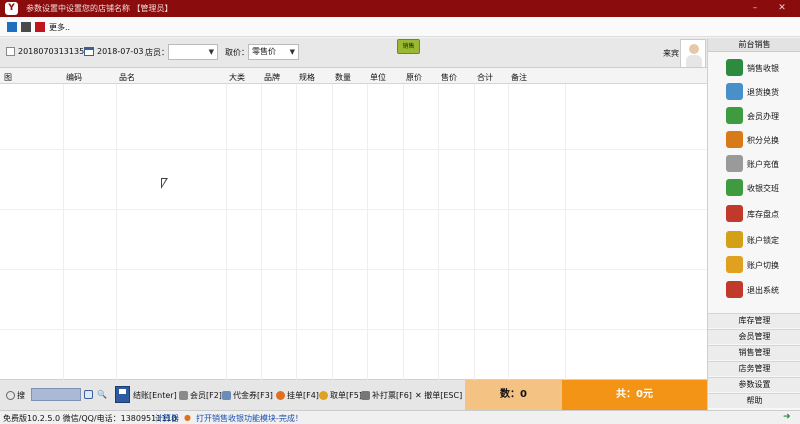 The width and height of the screenshot is (800, 424). What do you see at coordinates (734, 213) in the screenshot?
I see `inventory-icon` at bounding box center [734, 213].